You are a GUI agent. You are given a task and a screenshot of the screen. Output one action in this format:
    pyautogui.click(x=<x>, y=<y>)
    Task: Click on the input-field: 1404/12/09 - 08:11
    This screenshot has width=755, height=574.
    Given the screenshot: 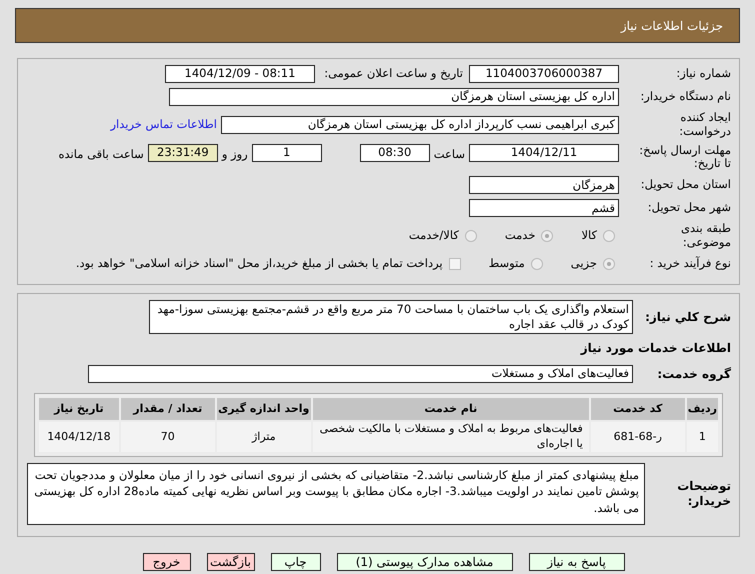 What is the action you would take?
    pyautogui.click(x=240, y=74)
    